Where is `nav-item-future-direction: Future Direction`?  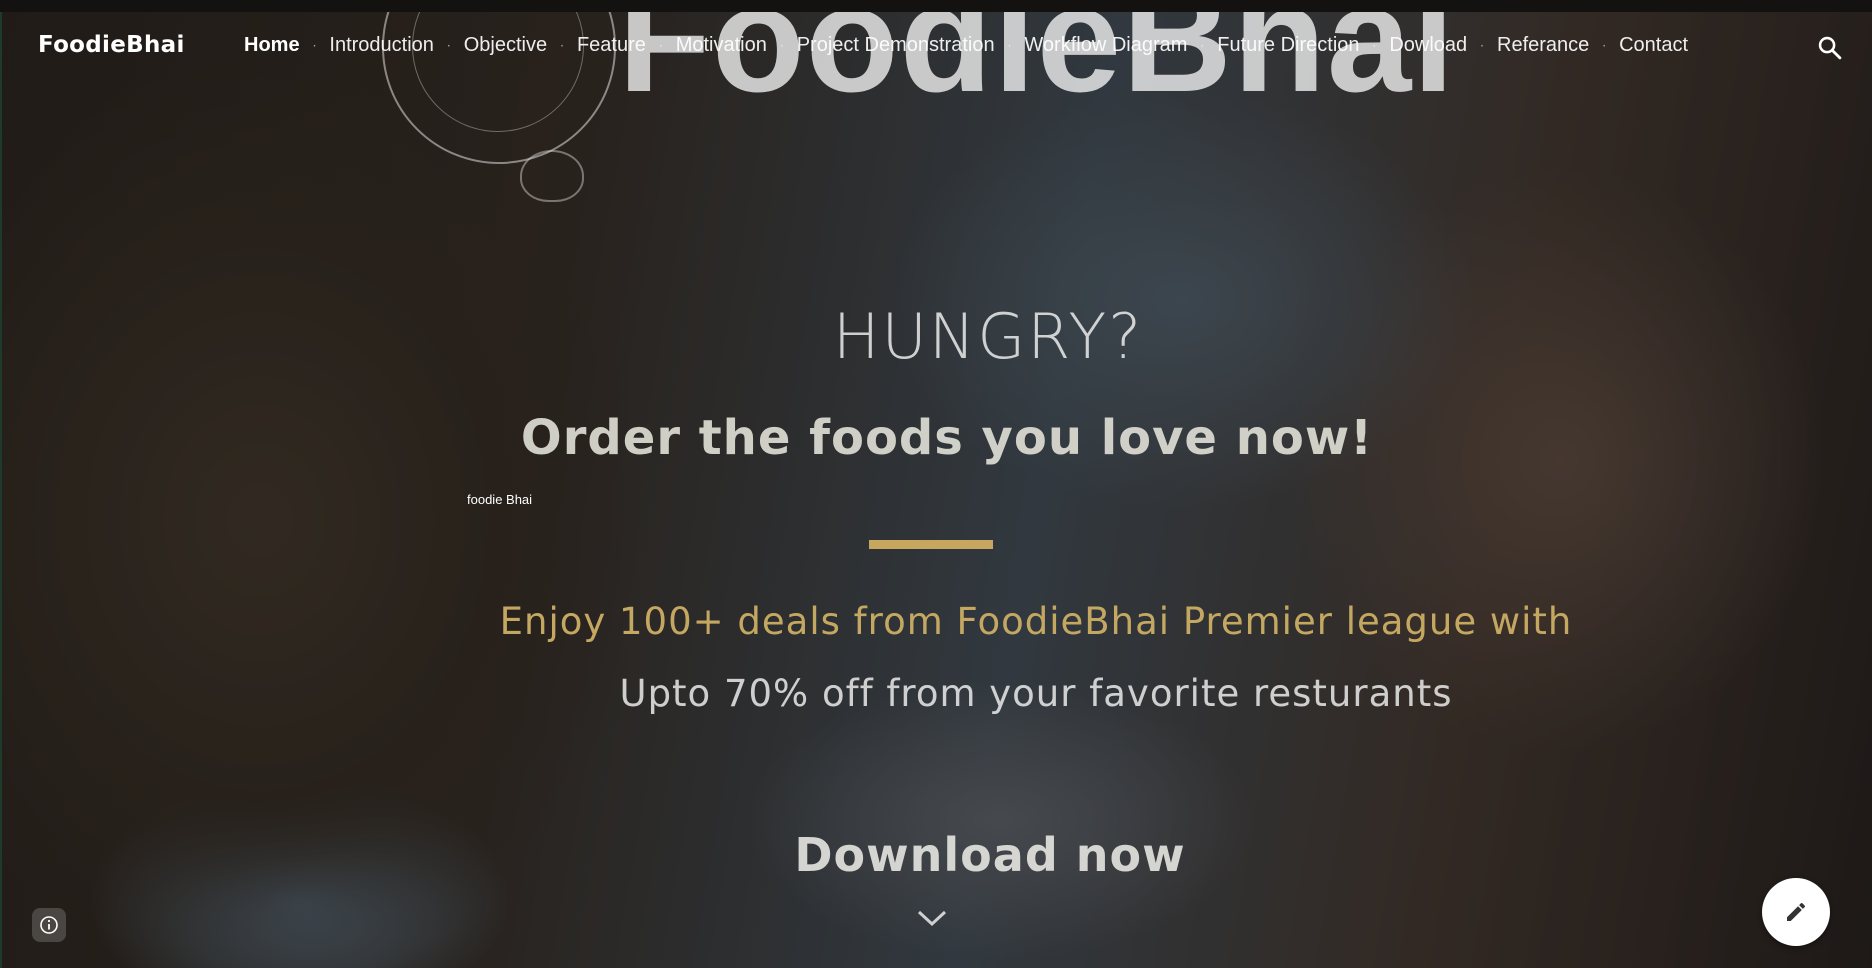 nav-item-future-direction: Future Direction is located at coordinates (1288, 45).